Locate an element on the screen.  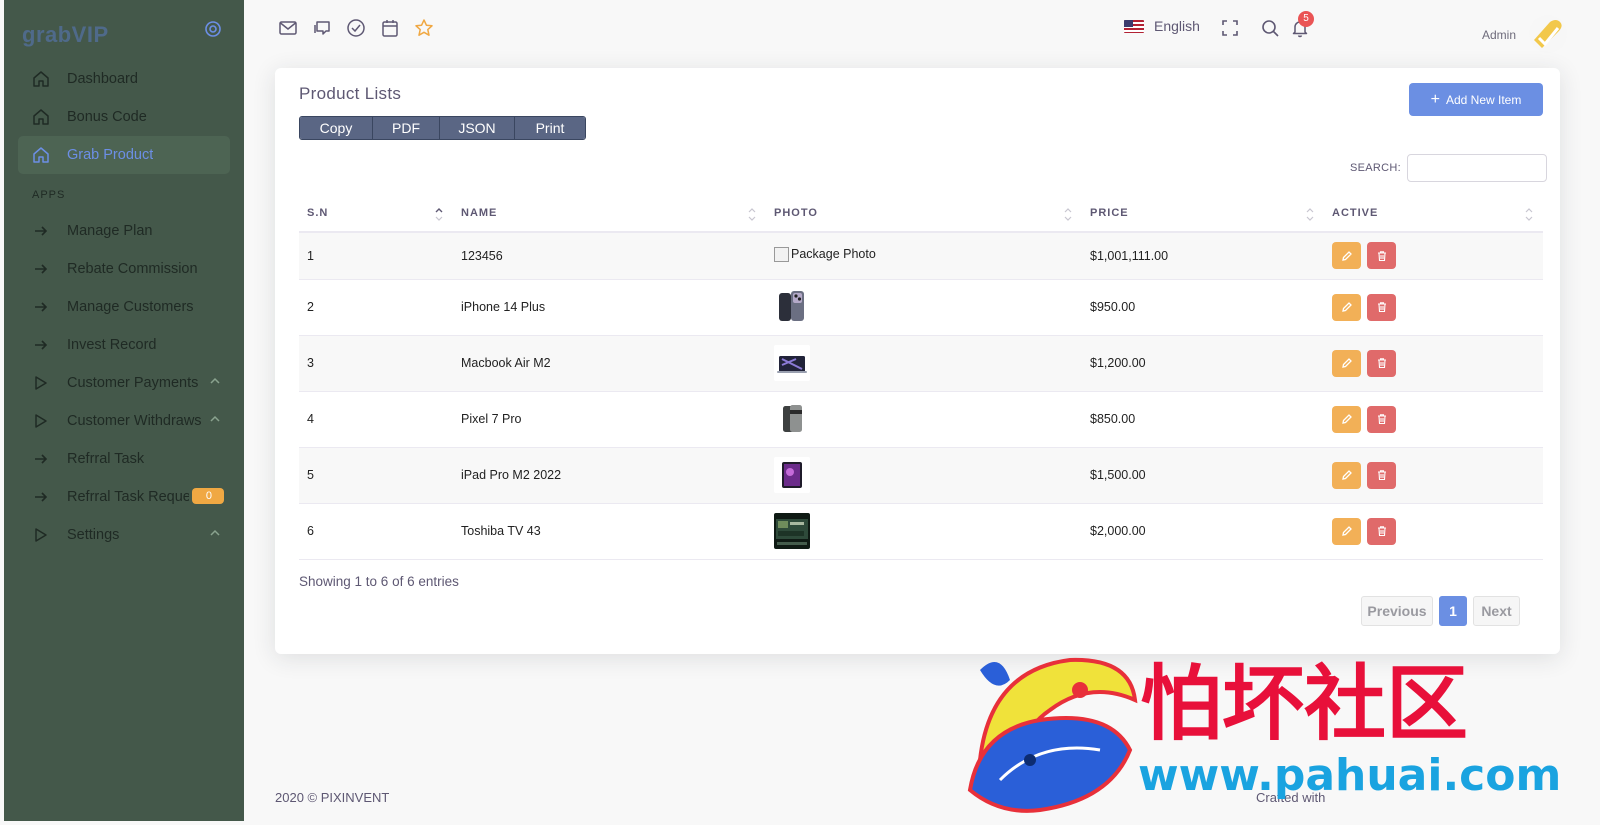
sidebar-item-dashboard: Dashboard is located at coordinates (124, 79).